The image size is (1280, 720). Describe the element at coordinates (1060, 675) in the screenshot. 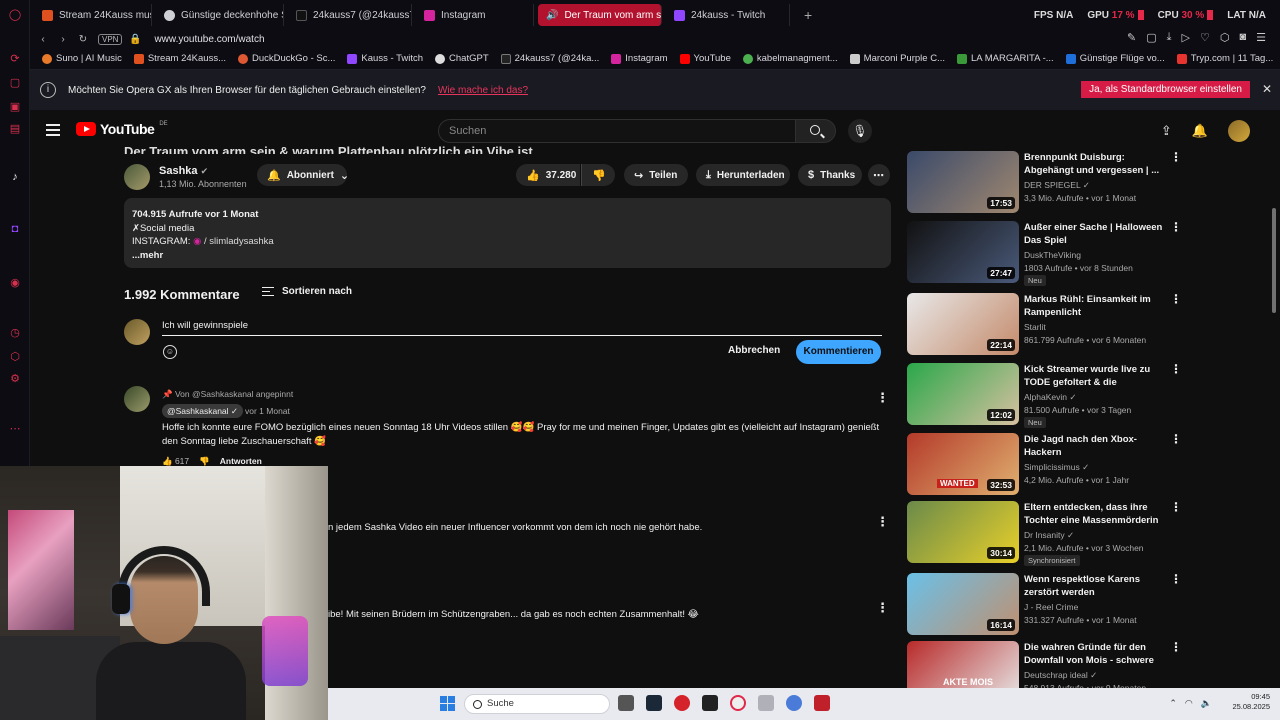

I see `recommendation-channel: Deutschrap ideal ✓` at that location.